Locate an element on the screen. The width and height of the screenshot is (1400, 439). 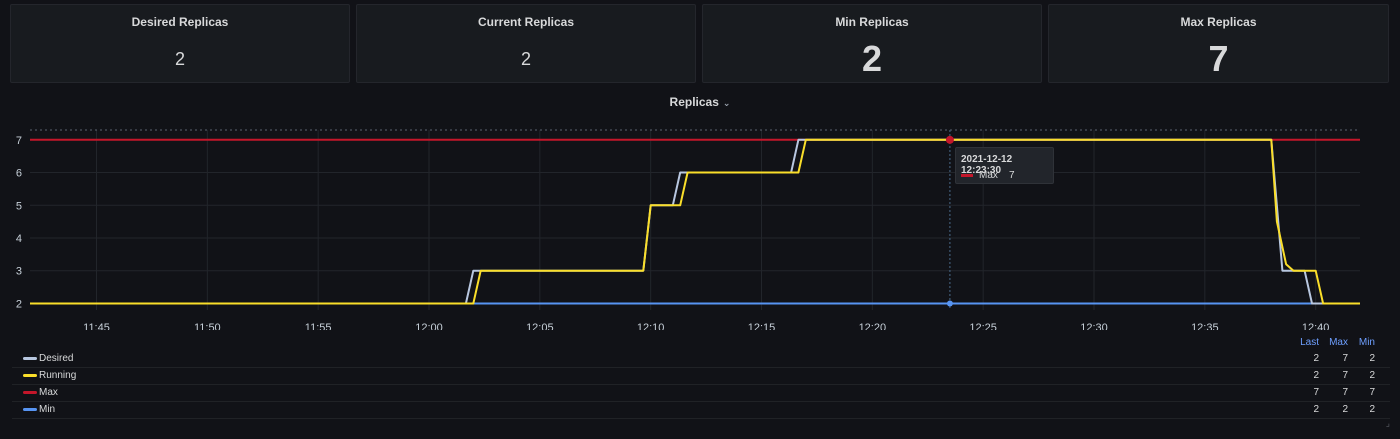
legend-header-last: Last is located at coordinates (1304, 342).